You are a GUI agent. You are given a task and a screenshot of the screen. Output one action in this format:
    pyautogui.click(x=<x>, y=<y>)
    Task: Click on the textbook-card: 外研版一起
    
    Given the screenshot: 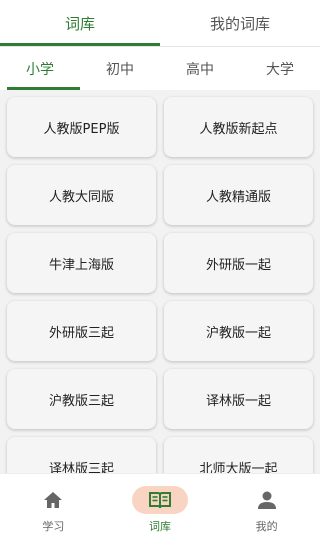 What is the action you would take?
    pyautogui.click(x=238, y=263)
    